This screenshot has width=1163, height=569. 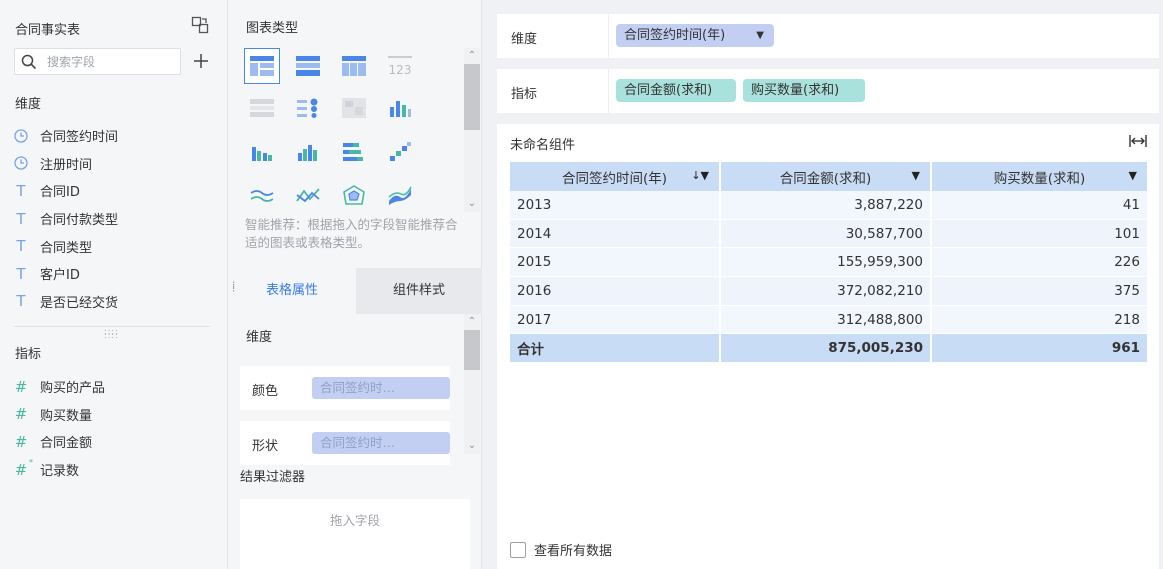 What do you see at coordinates (272, 28) in the screenshot?
I see `chart-type-title: 图表类型` at bounding box center [272, 28].